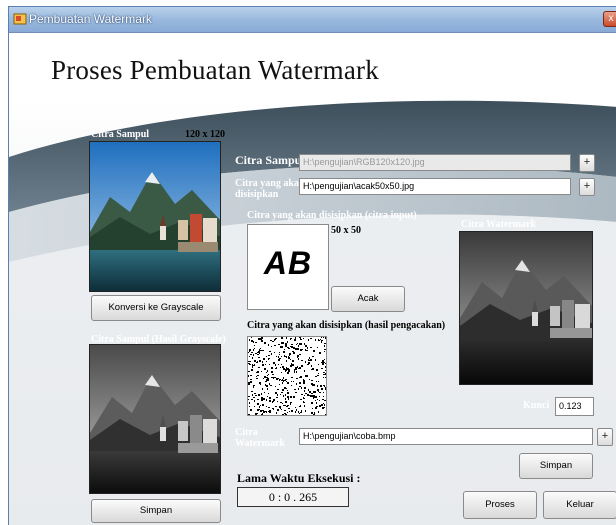 The width and height of the screenshot is (616, 525). I want to click on disisipkan-path-field: H:\pengujian\acak50x50.jpg, so click(435, 186).